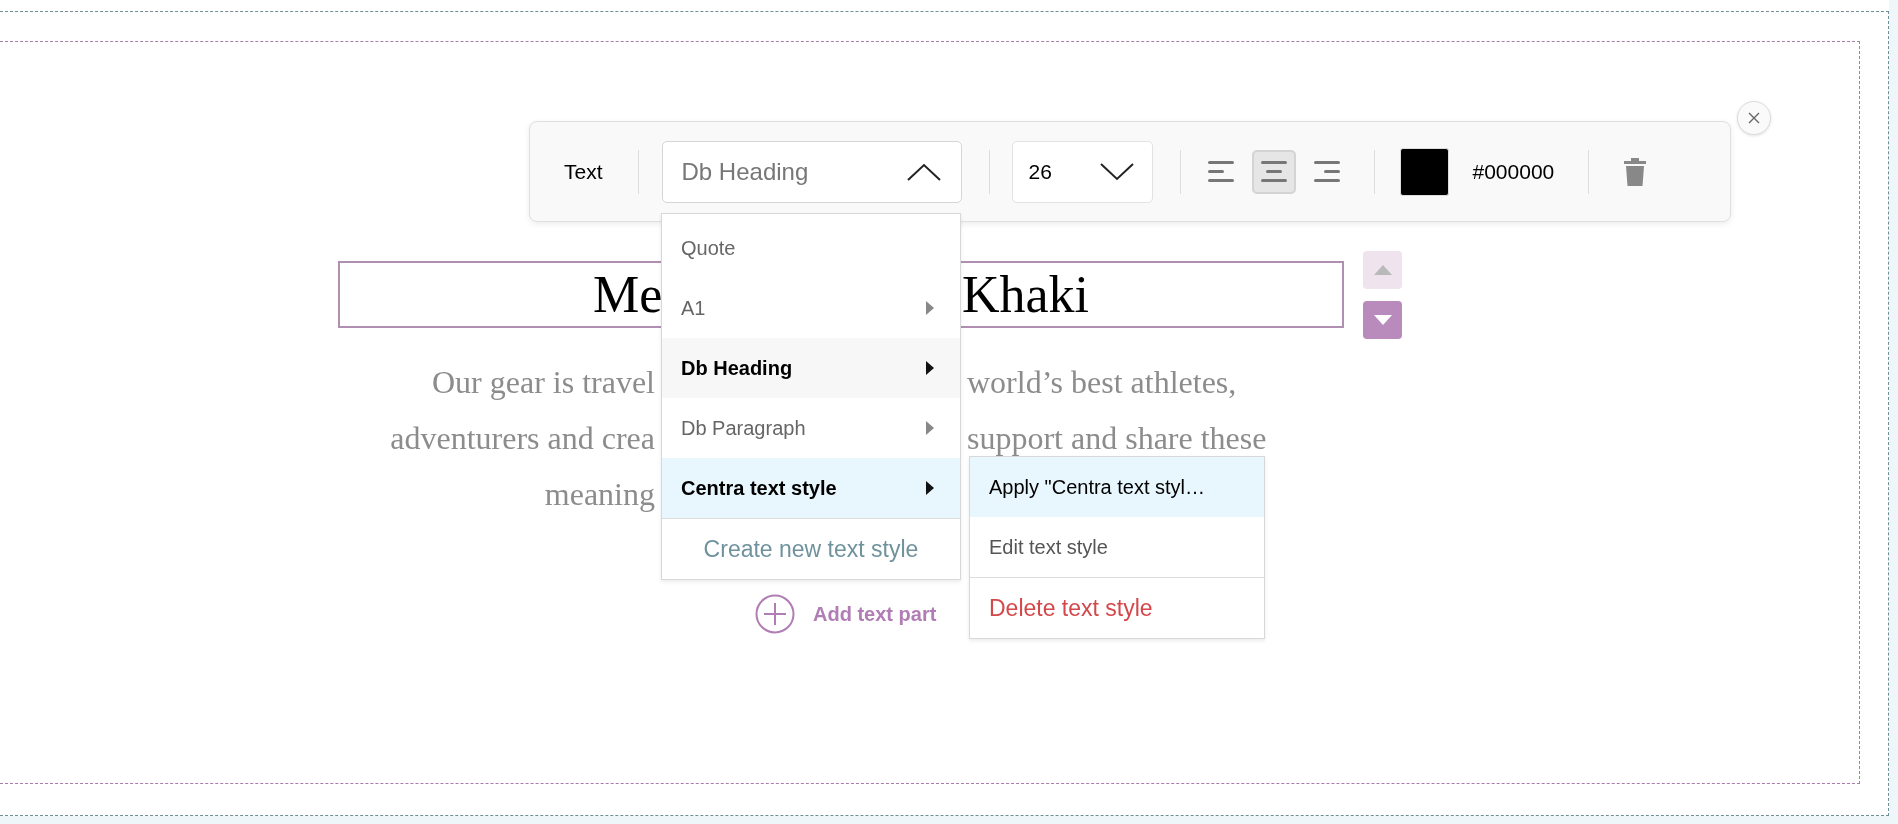  I want to click on paragraph-text: meaning, so click(599, 494).